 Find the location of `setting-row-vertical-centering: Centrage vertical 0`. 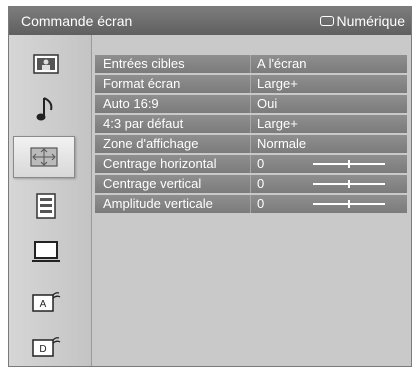

setting-row-vertical-centering: Centrage vertical 0 is located at coordinates (251, 184).